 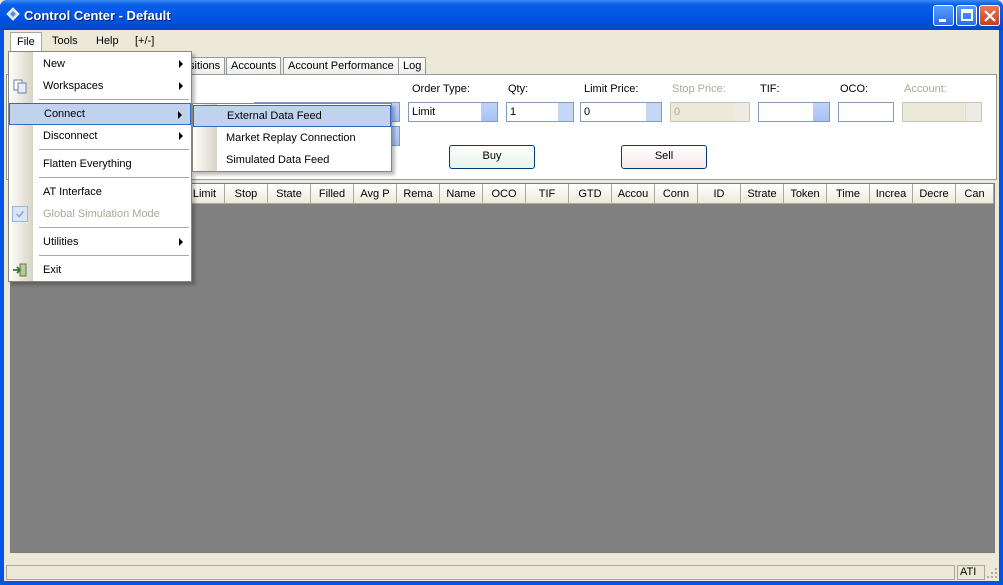 I want to click on menu-item-label: Disconnect, so click(x=70, y=136).